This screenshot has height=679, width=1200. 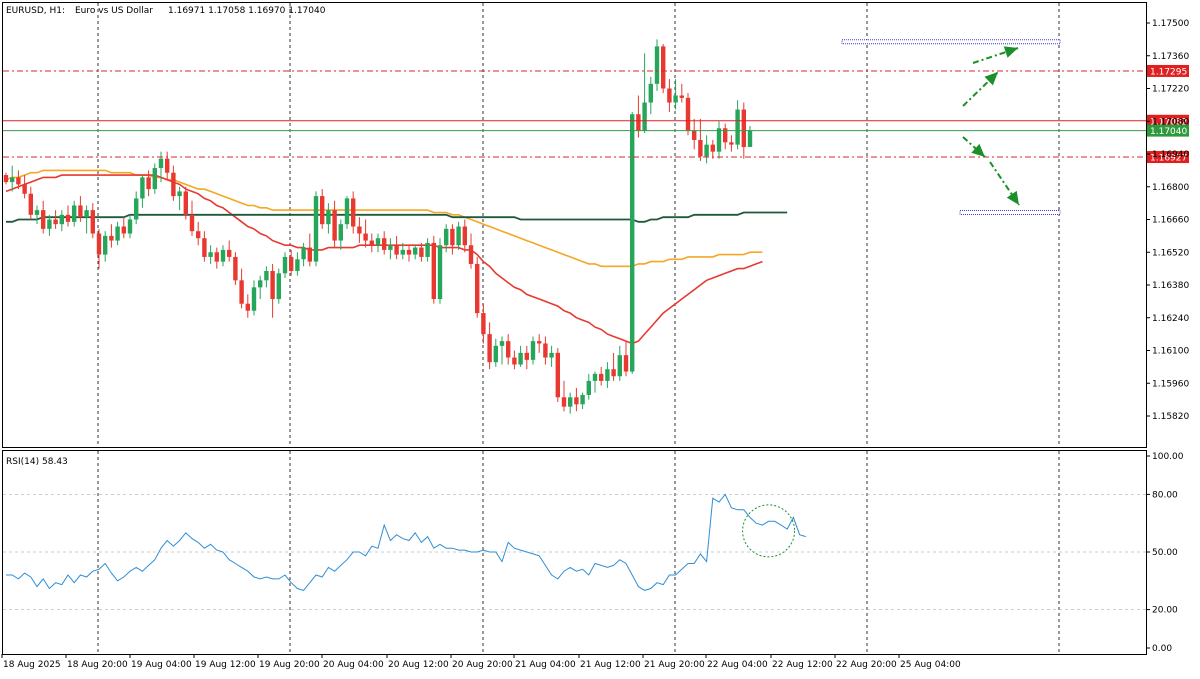 I want to click on time-tick-label: 20 Aug 12:00, so click(x=418, y=665).